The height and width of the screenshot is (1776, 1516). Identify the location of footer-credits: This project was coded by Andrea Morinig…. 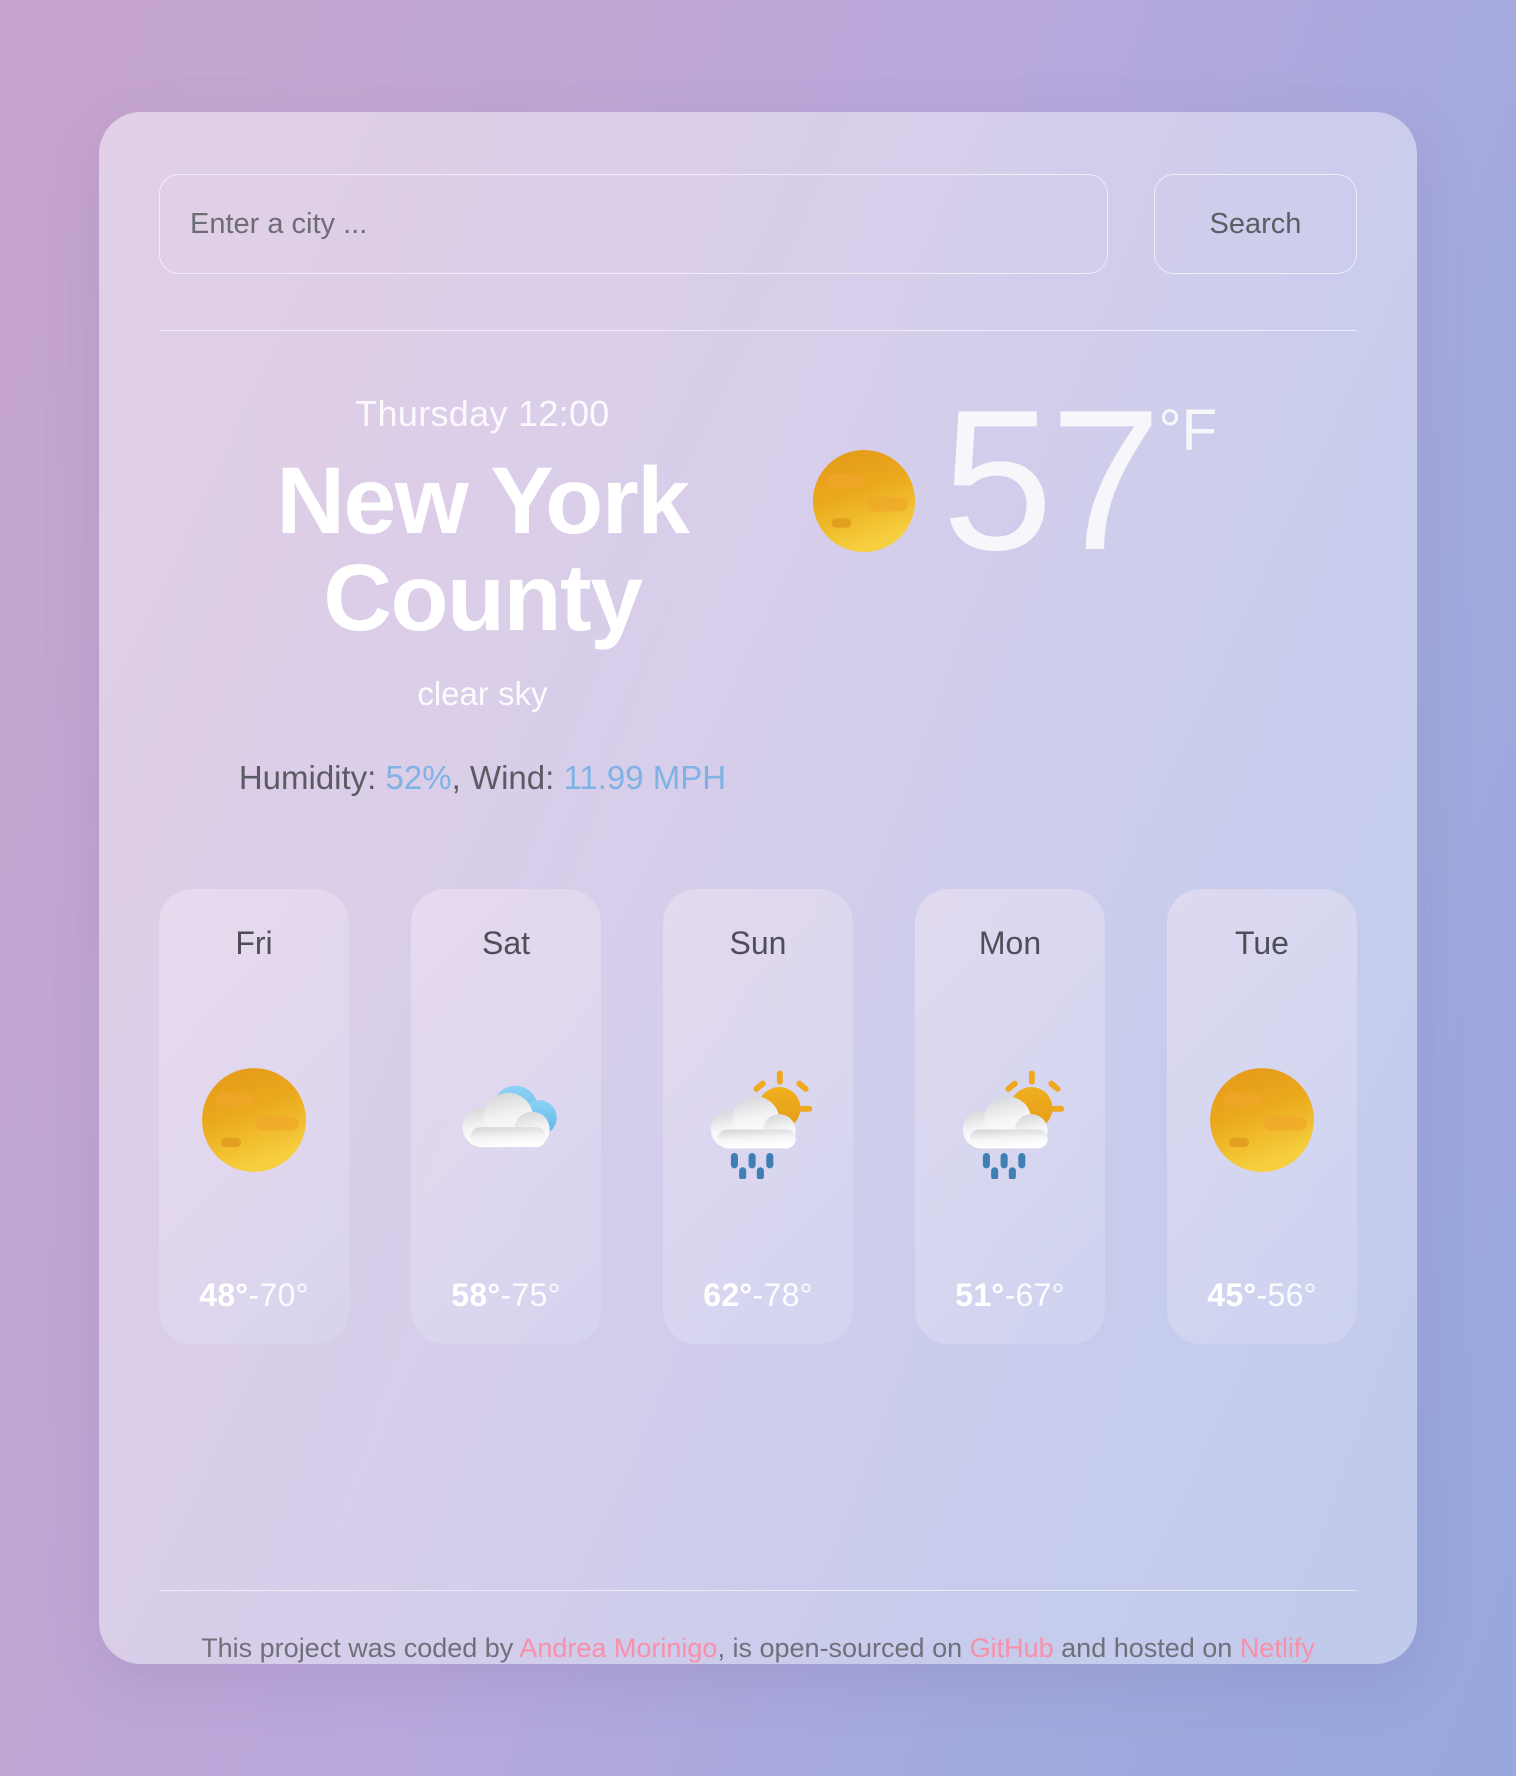
(758, 1627).